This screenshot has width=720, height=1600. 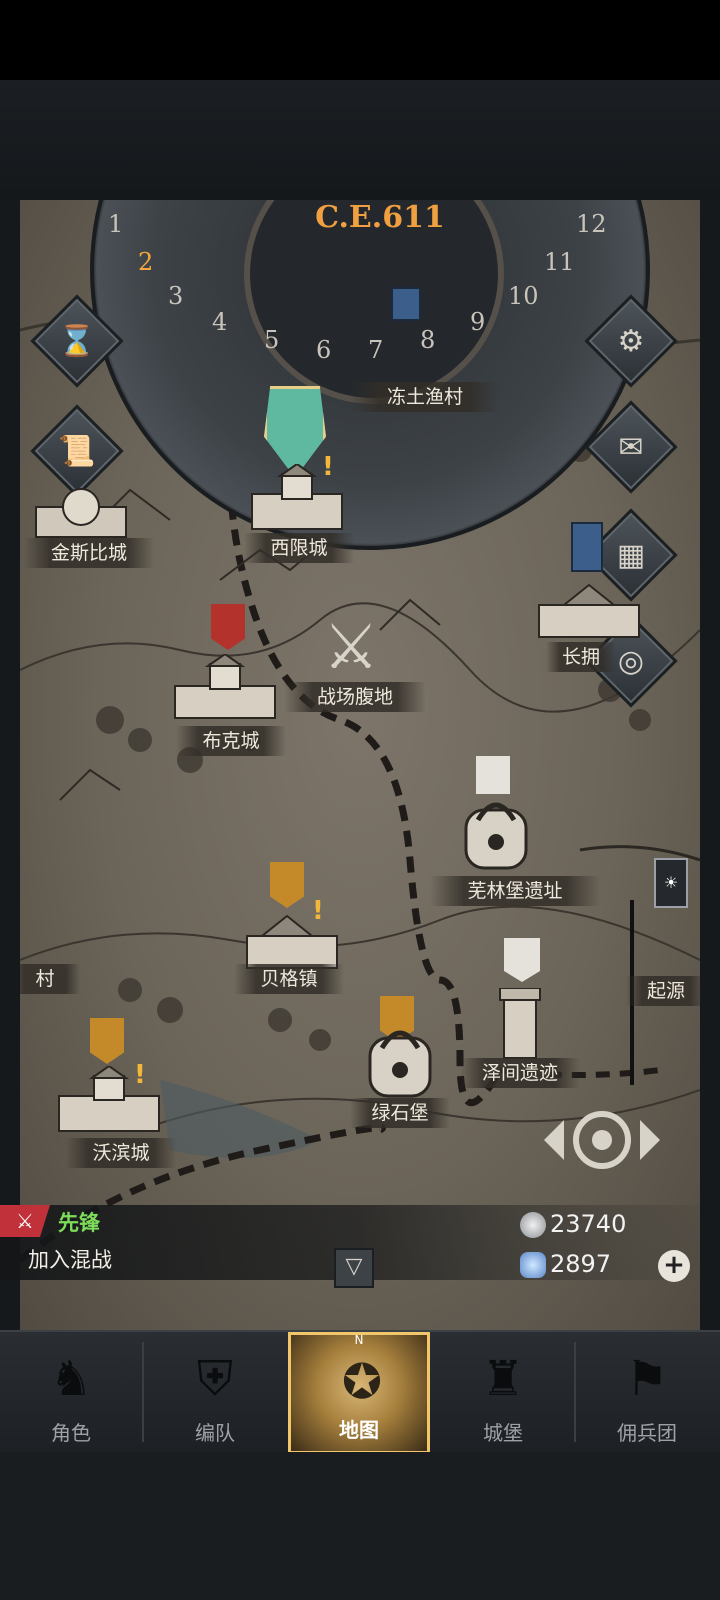 What do you see at coordinates (289, 979) in the screenshot?
I see `location-beige: 贝格镇` at bounding box center [289, 979].